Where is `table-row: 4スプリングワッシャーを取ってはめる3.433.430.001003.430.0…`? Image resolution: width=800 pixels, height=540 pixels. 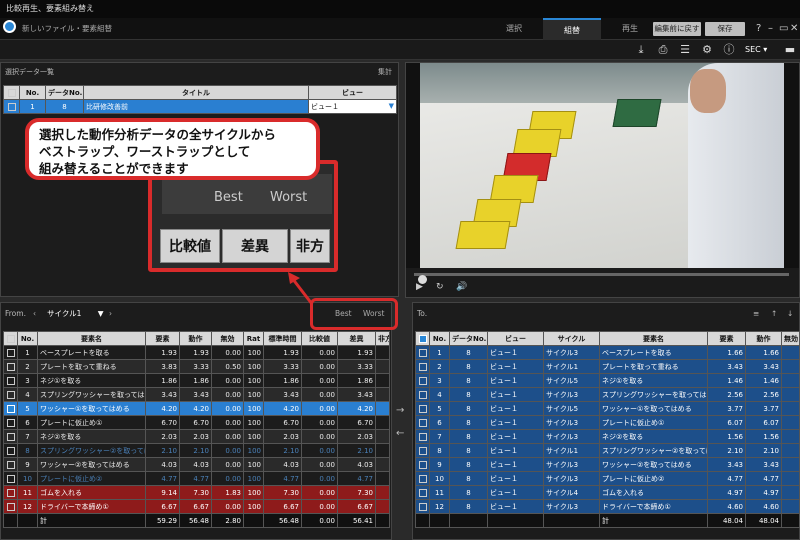 table-row: 4スプリングワッシャーを取ってはめる3.433.430.001003.430.0… is located at coordinates (196, 394).